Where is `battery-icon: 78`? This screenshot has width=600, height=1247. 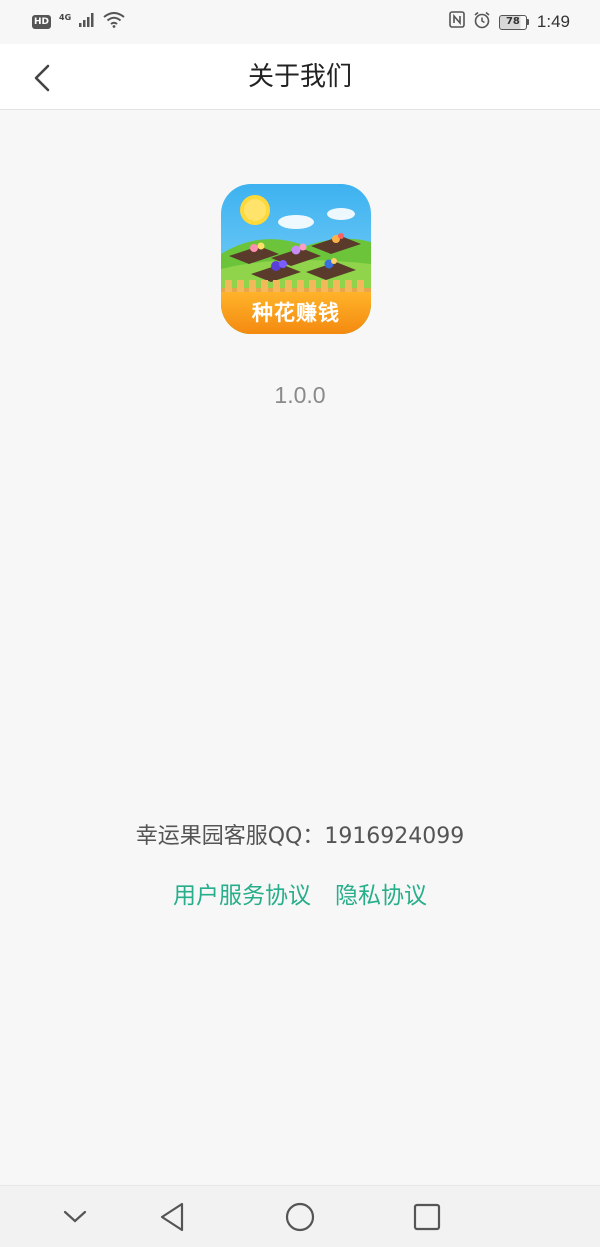 battery-icon: 78 is located at coordinates (513, 22).